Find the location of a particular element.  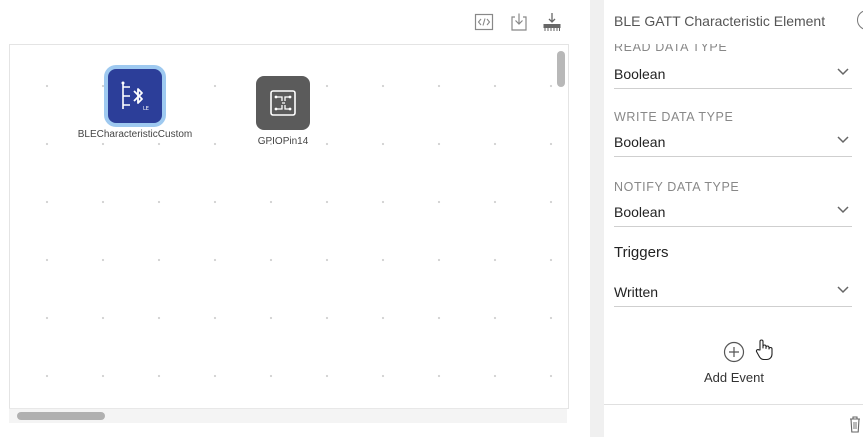

notify-data-type-value: Boolean is located at coordinates (640, 212).